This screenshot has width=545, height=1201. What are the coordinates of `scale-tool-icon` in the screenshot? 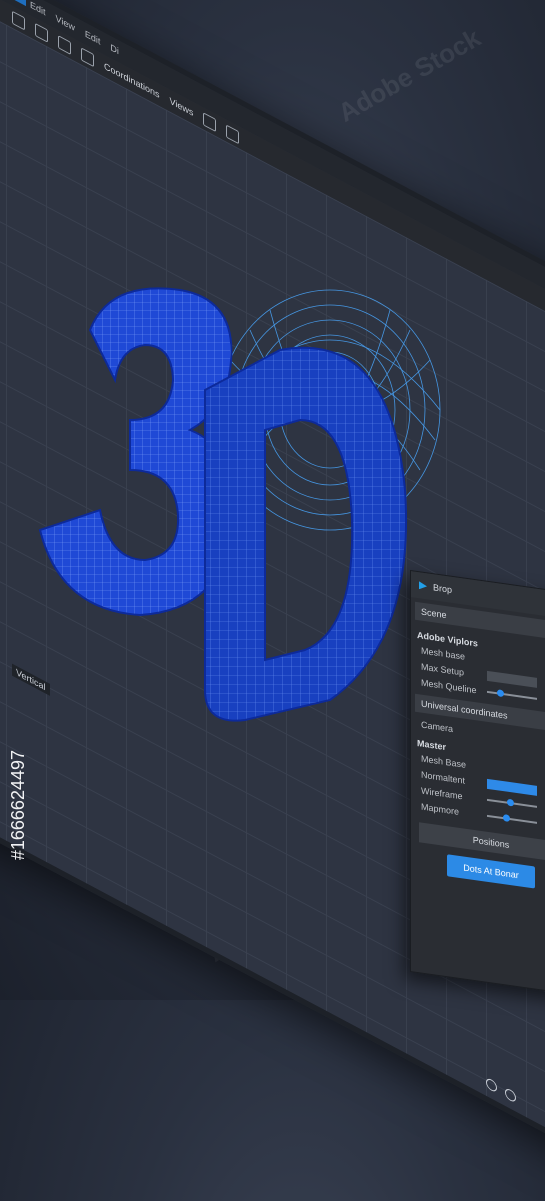 It's located at (87, 56).